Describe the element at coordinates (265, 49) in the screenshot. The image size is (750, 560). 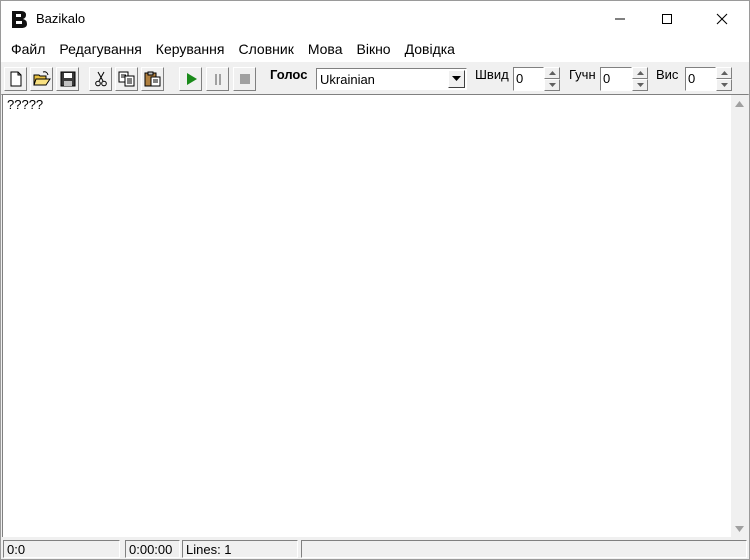
I see `menu-dictionary: Словник` at that location.